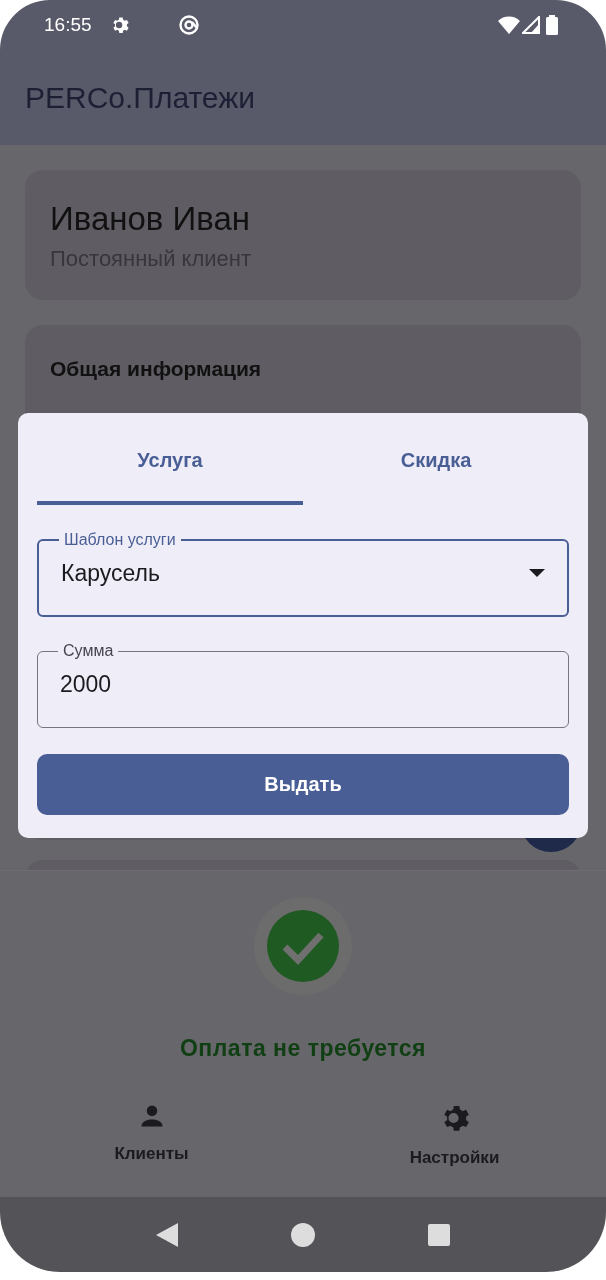 The height and width of the screenshot is (1280, 606). I want to click on nav-item: Клиенты, so click(151, 1137).